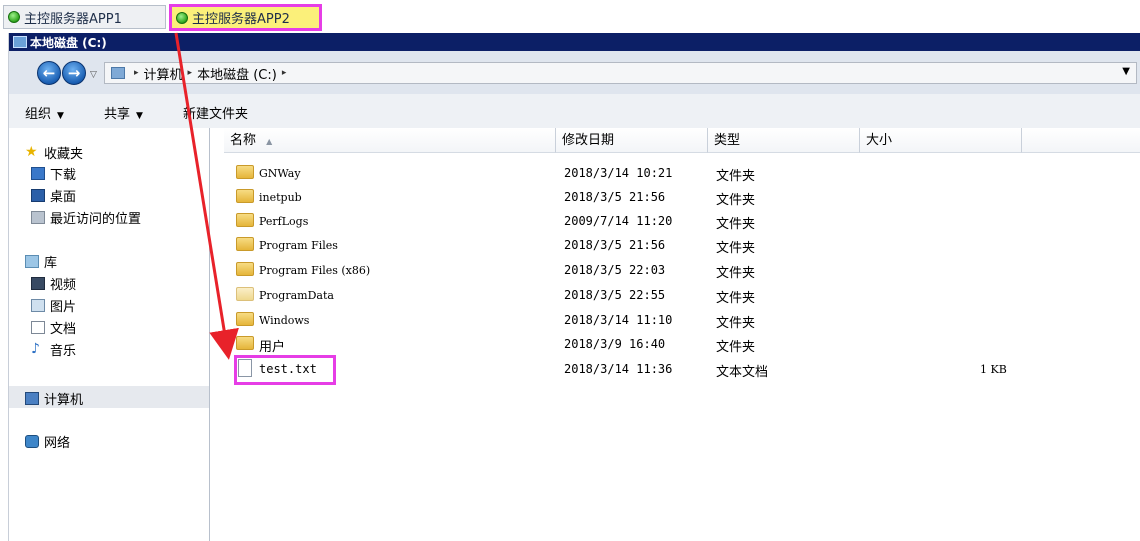 Image resolution: width=1140 pixels, height=541 pixels. Describe the element at coordinates (675, 369) in the screenshot. I see `table-row: test.txt 2018/3/14 11:36 文本文档 1 KB` at that location.